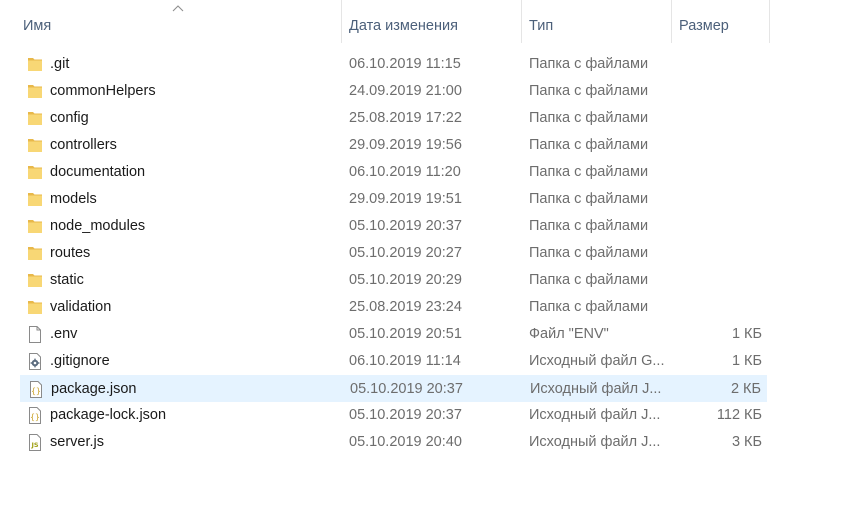 Image resolution: width=848 pixels, height=515 pixels. Describe the element at coordinates (98, 172) in the screenshot. I see `file-name: documentation` at that location.